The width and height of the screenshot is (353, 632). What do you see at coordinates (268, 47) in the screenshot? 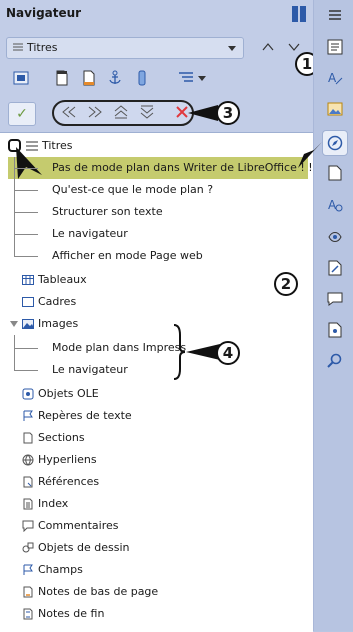
I see `previous-arrow-icon` at bounding box center [268, 47].